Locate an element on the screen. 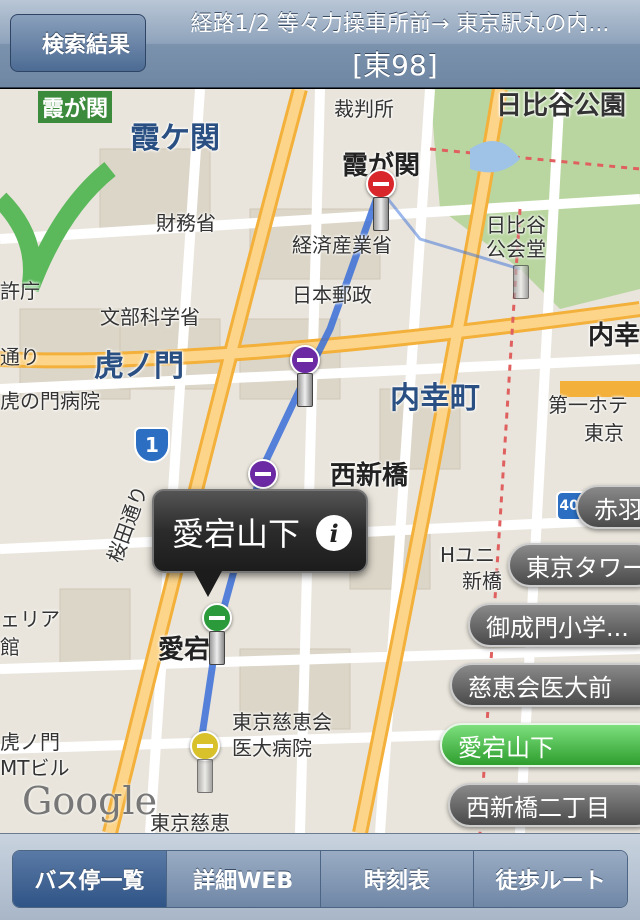 The width and height of the screenshot is (640, 920). map-label-toranomon-mt: 虎ノ門 MTビル is located at coordinates (35, 755).